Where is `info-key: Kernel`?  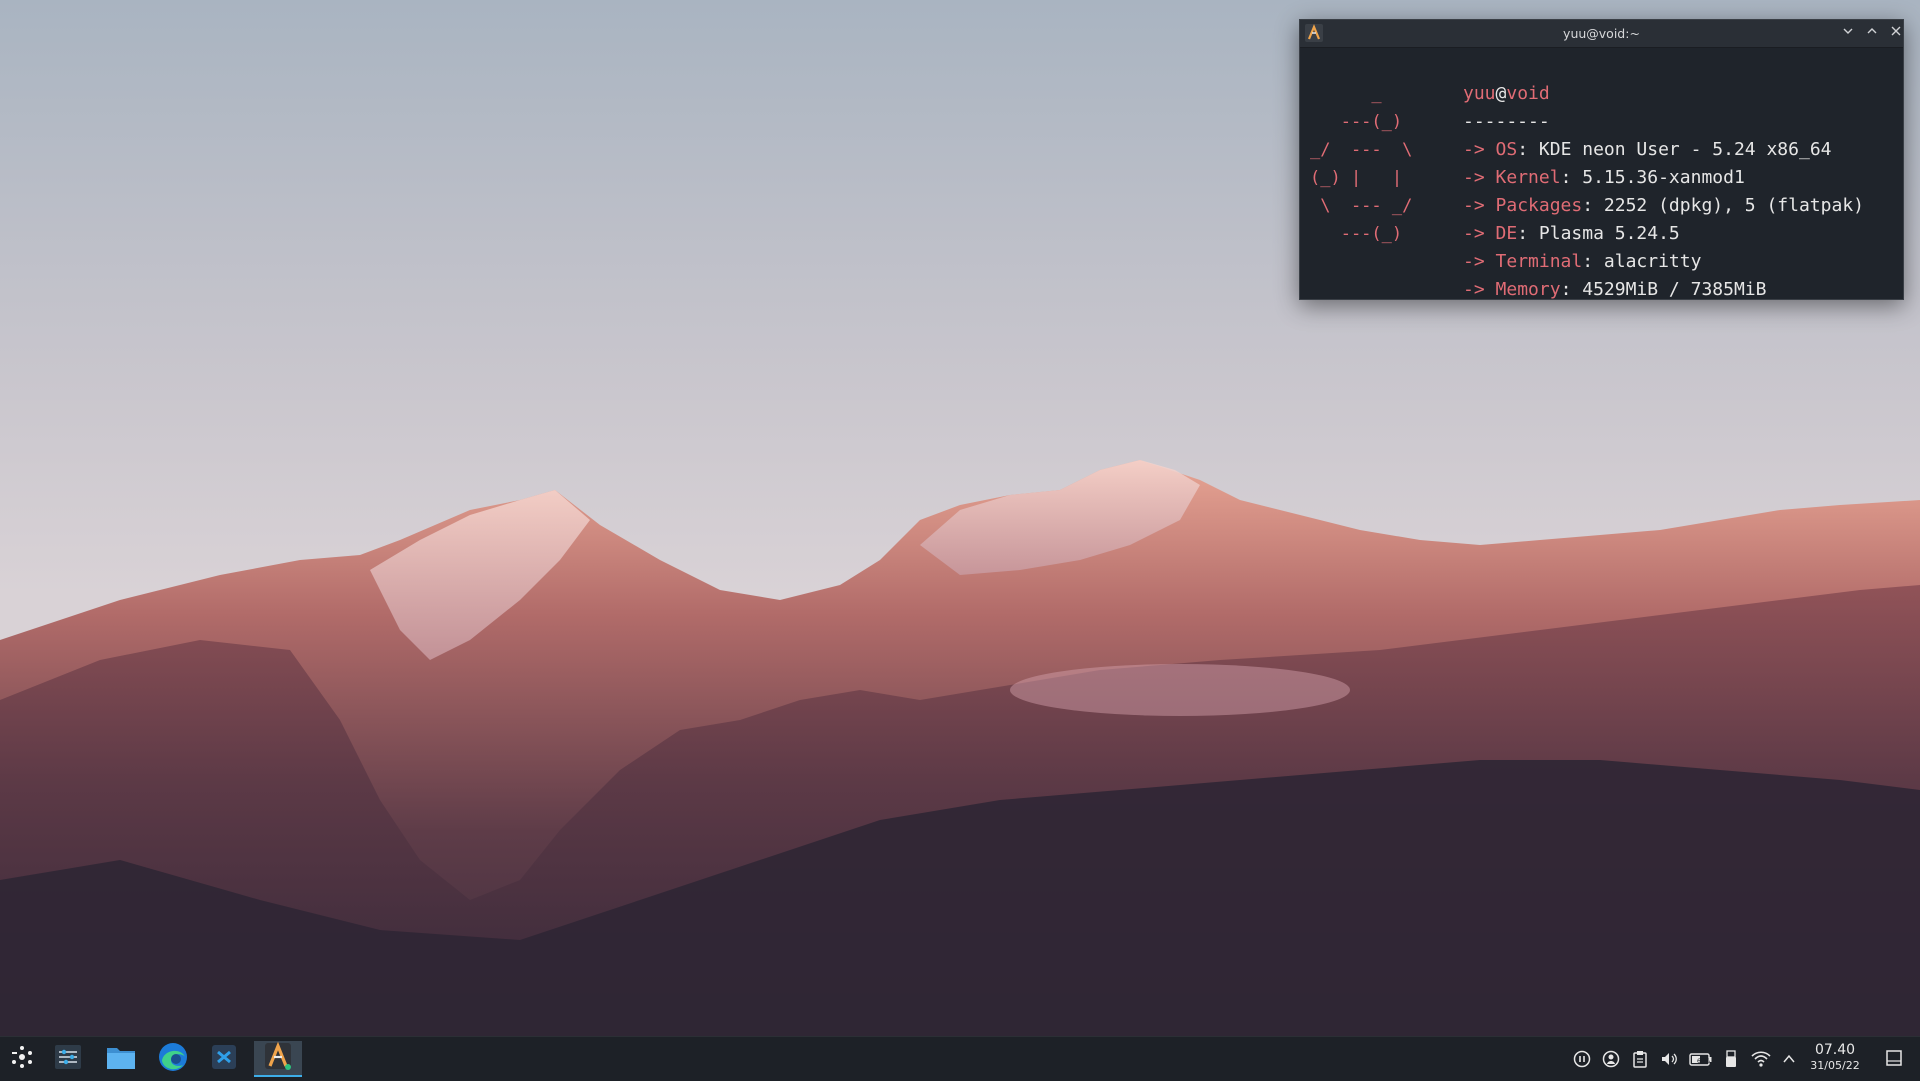
info-key: Kernel is located at coordinates (1528, 177).